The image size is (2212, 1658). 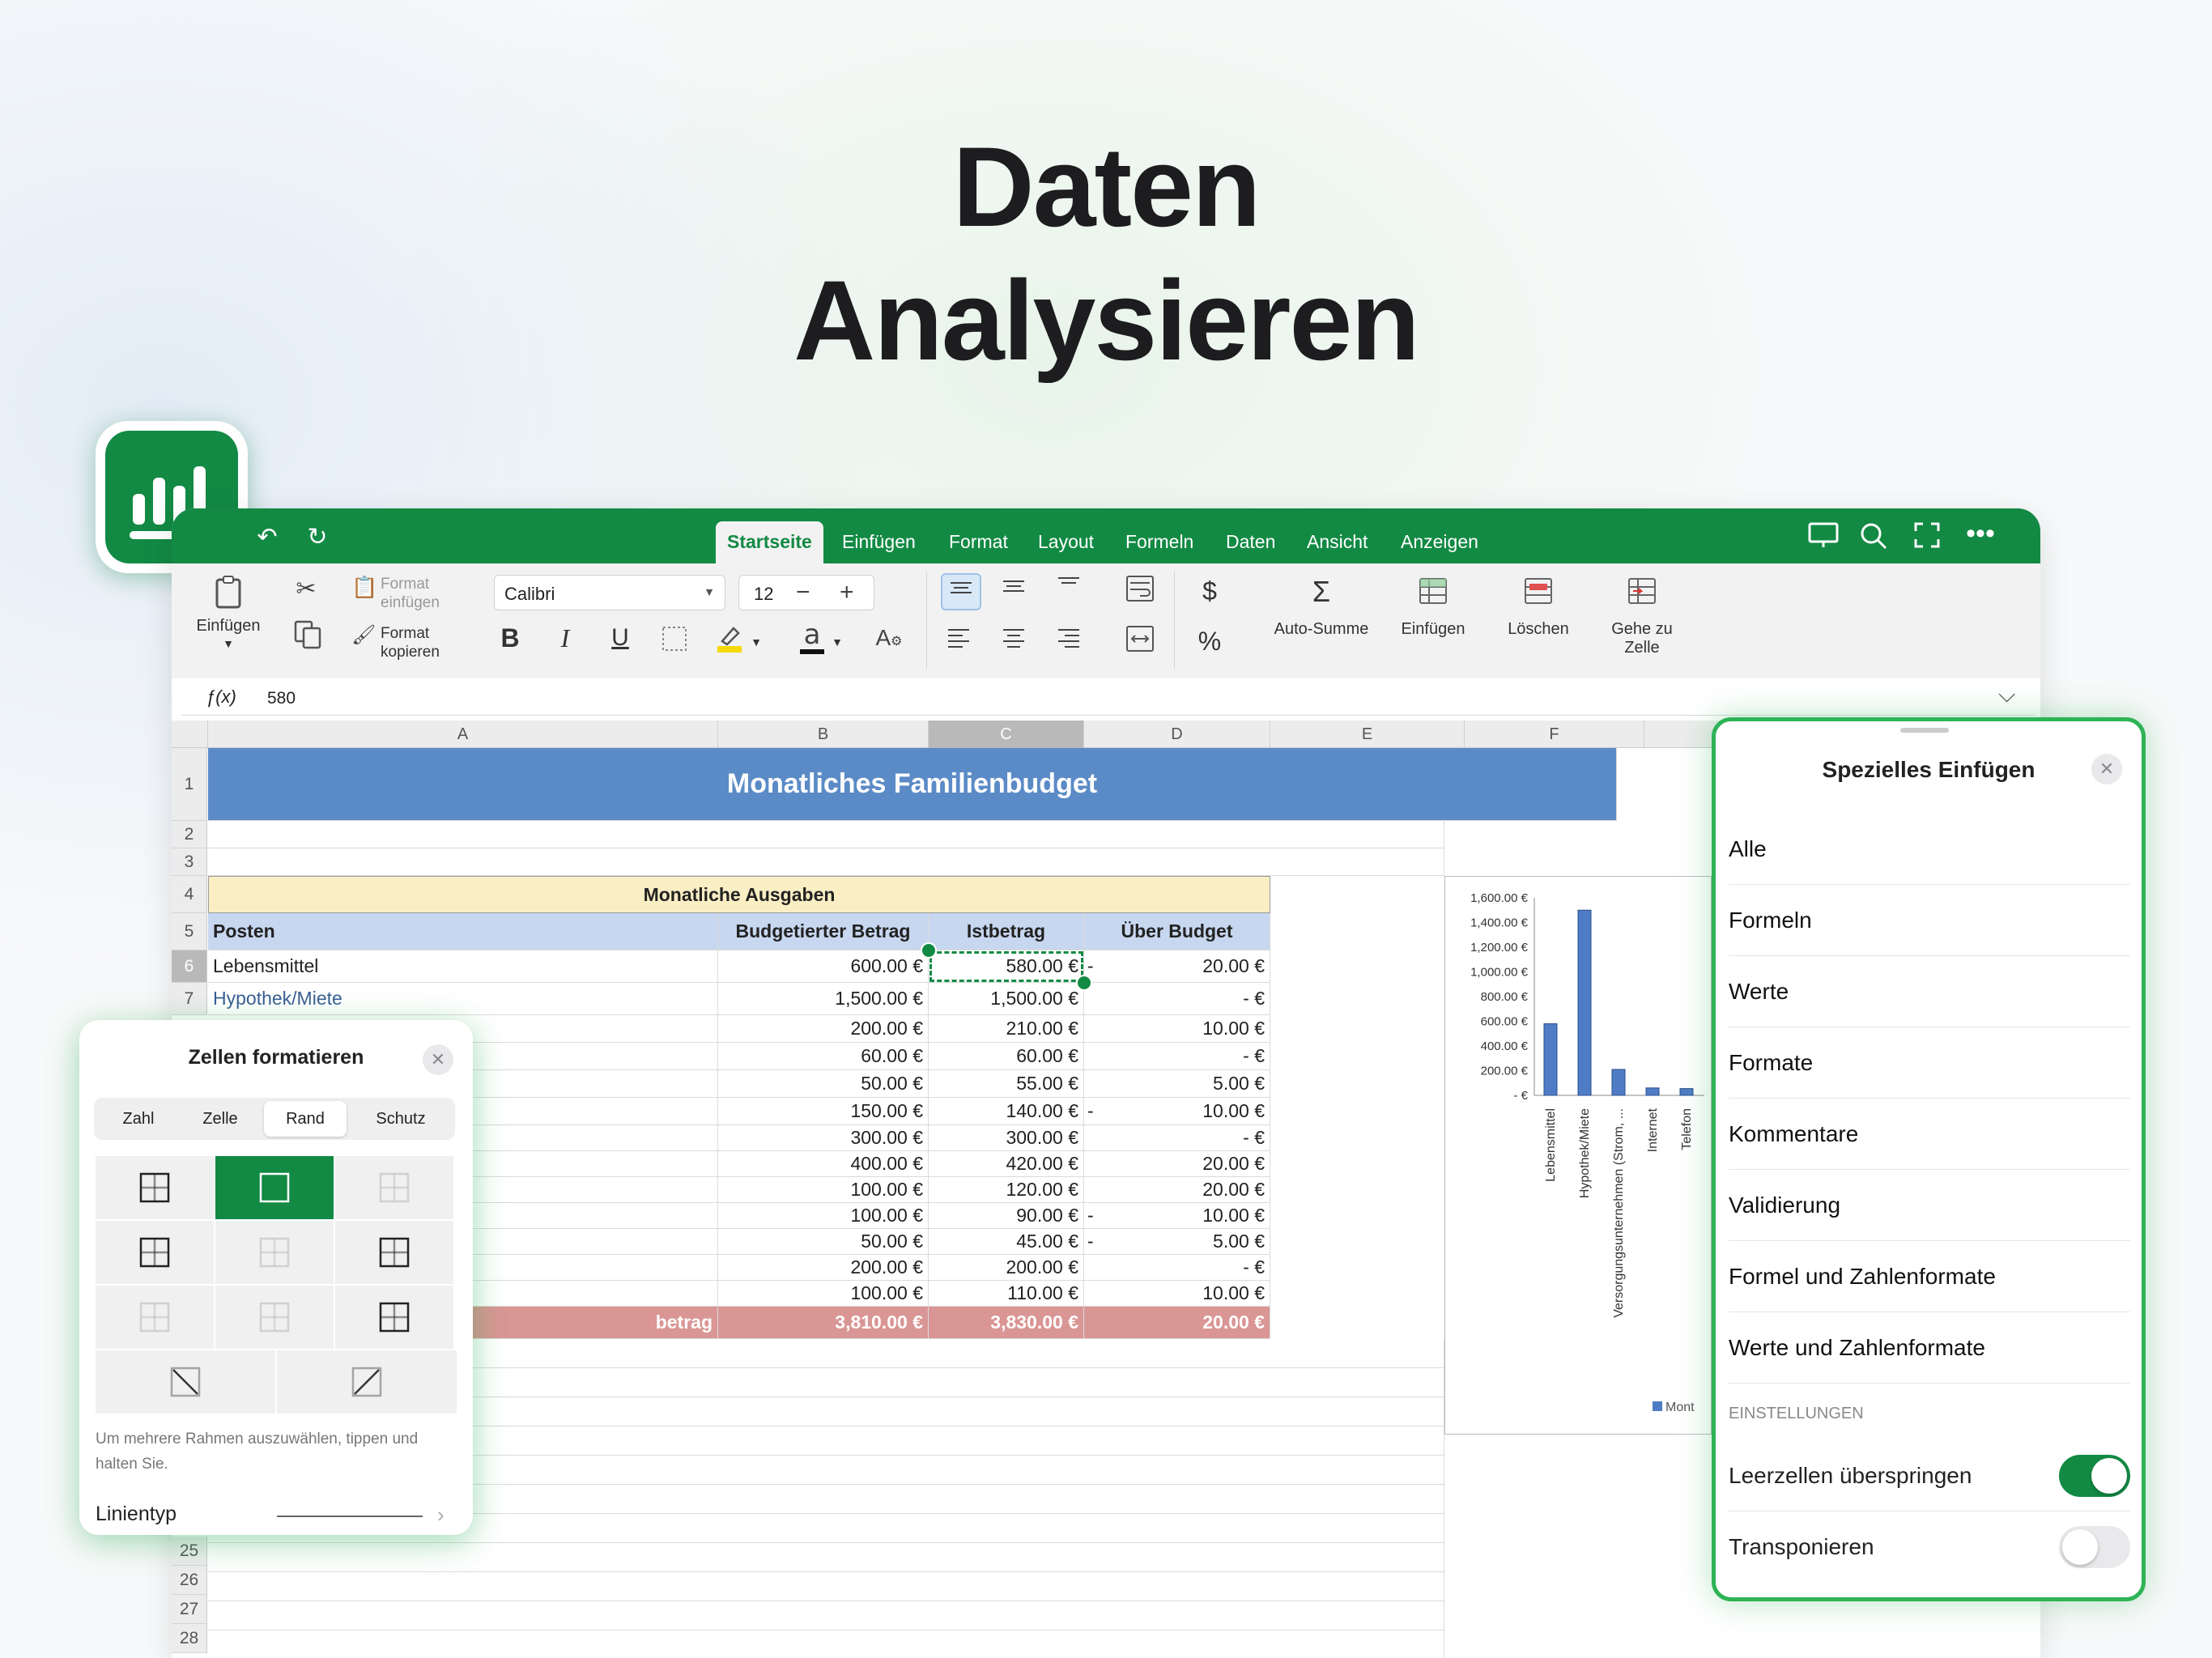 I want to click on delete-button: Löschen, so click(x=1538, y=629).